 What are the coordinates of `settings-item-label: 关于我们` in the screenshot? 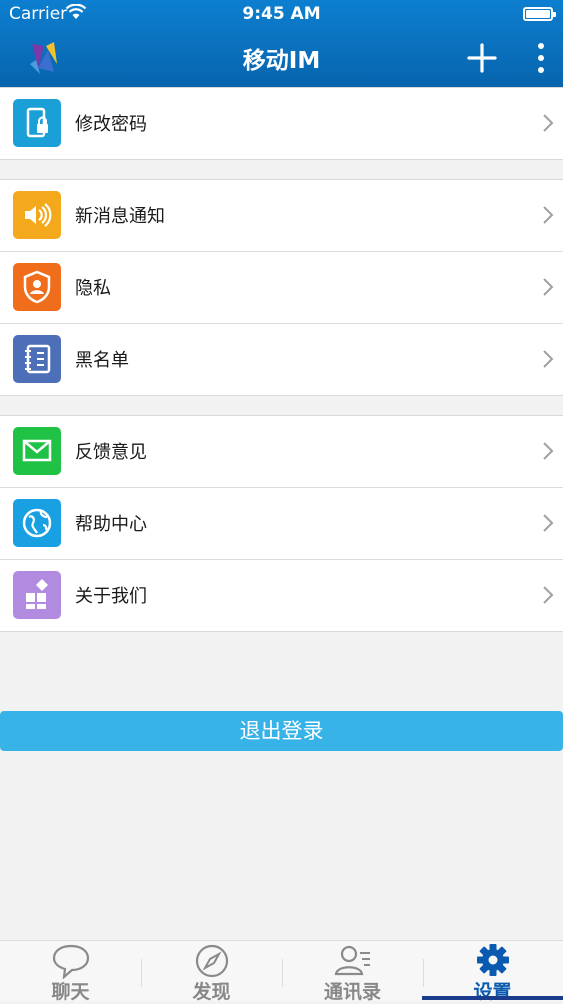 It's located at (111, 596).